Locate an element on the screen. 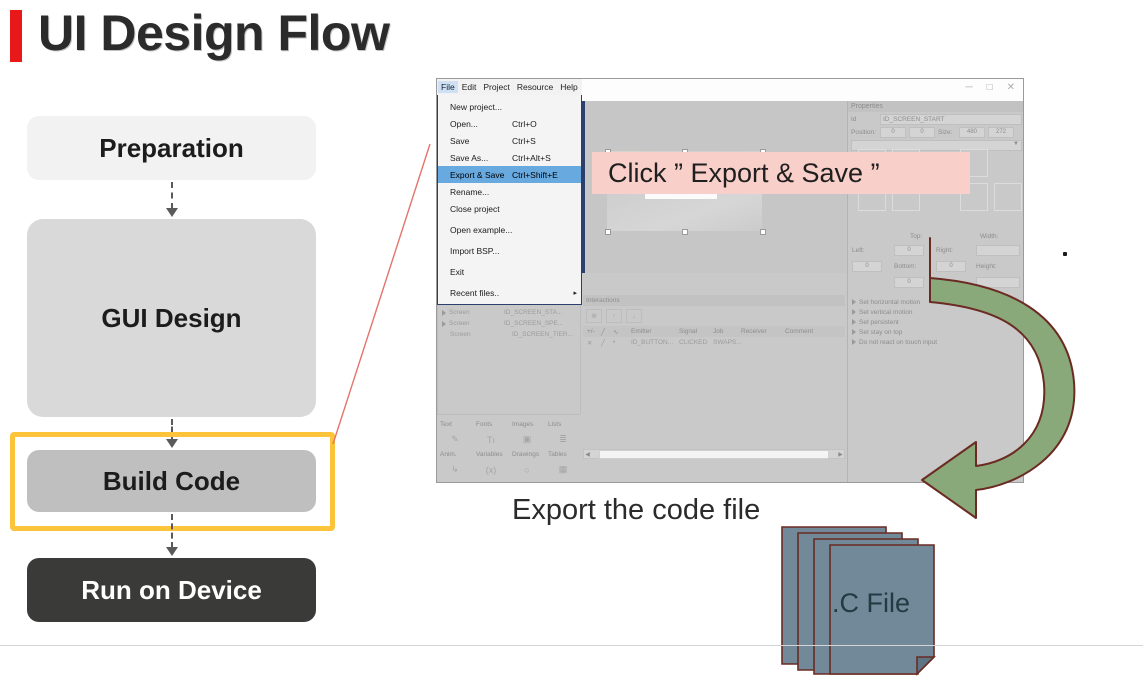 Image resolution: width=1143 pixels, height=687 pixels. menu-item-open: Open... Ctrl+O is located at coordinates (509, 123).